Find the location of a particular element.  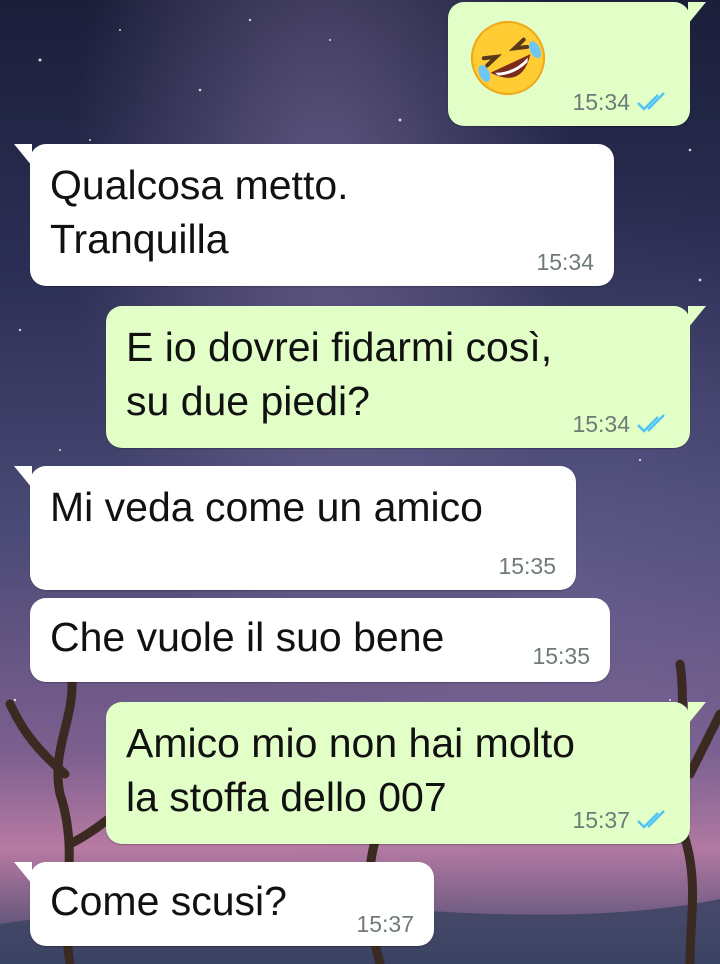

incoming-message: Mi veda come un amico 15:35 is located at coordinates (295, 528).